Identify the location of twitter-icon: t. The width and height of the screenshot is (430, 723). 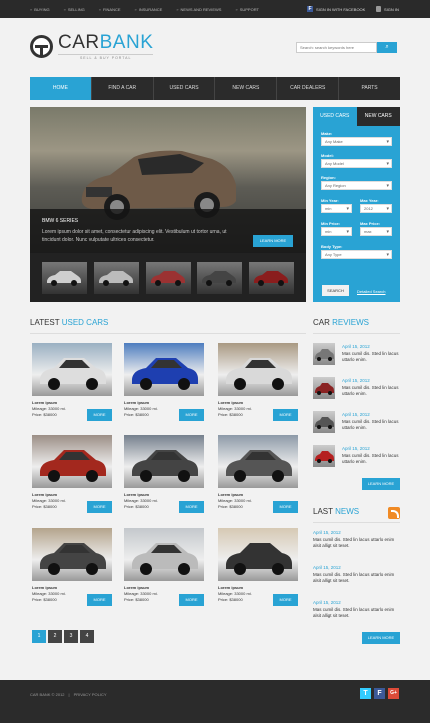
(365, 693).